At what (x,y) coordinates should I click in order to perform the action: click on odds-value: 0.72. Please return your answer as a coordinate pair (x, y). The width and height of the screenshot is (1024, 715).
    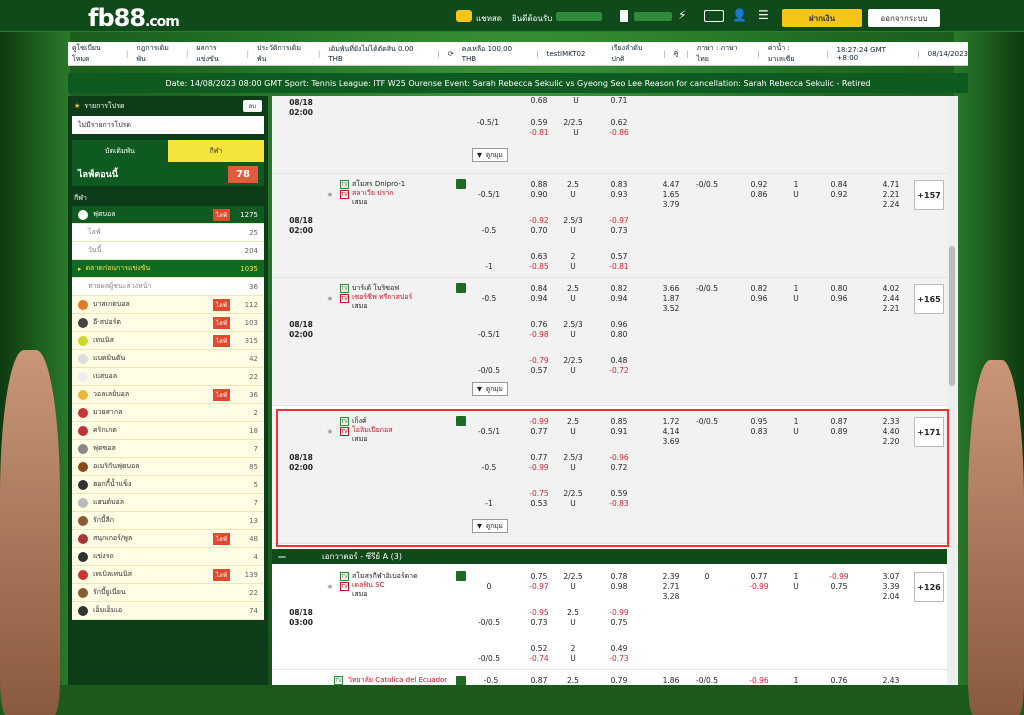
    Looking at the image, I should click on (619, 468).